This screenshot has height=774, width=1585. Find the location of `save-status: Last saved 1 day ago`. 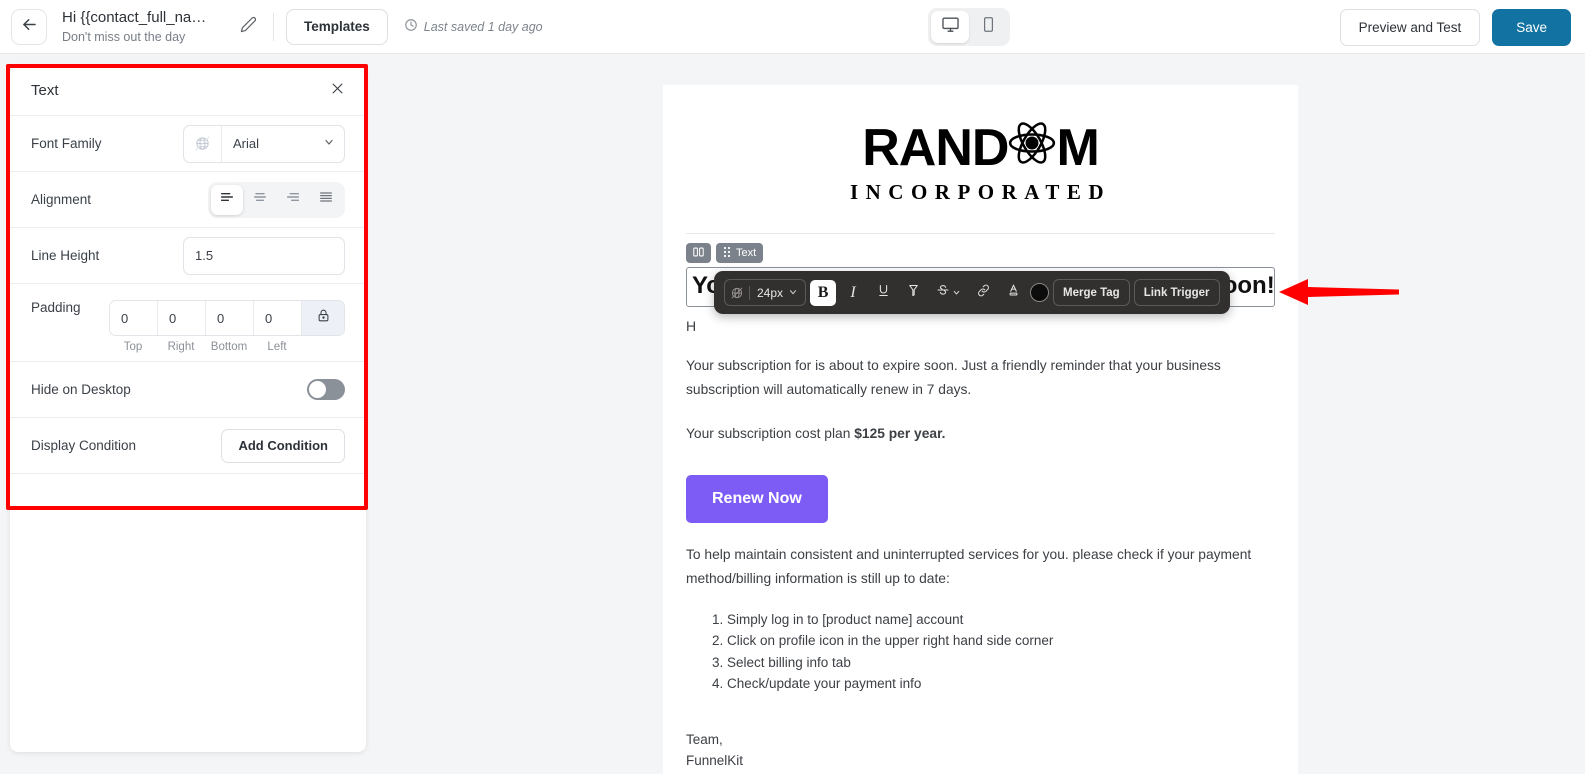

save-status: Last saved 1 day ago is located at coordinates (473, 26).